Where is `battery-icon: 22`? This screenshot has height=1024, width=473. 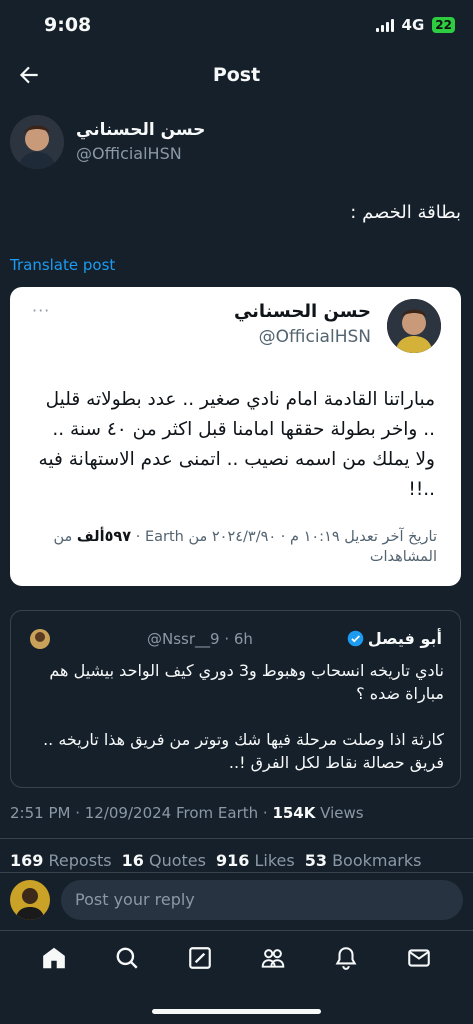
battery-icon: 22 is located at coordinates (443, 25).